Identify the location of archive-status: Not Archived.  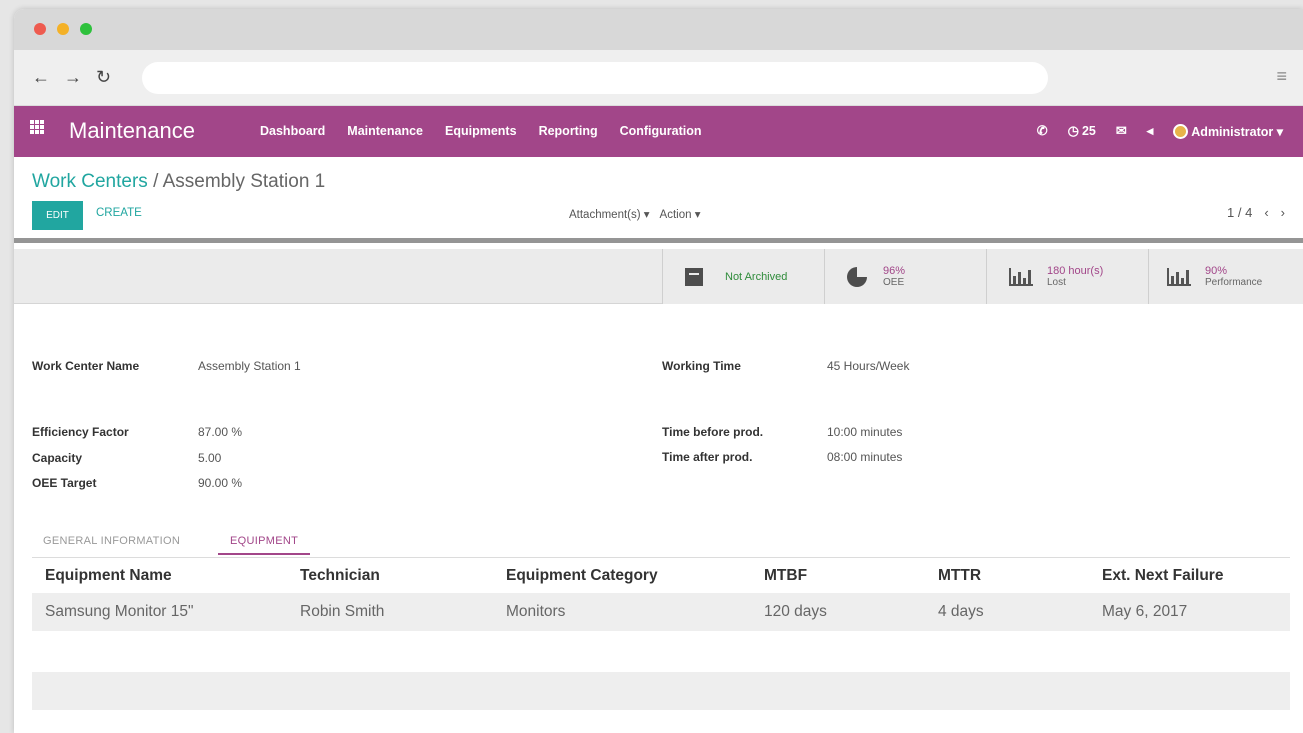
(756, 276).